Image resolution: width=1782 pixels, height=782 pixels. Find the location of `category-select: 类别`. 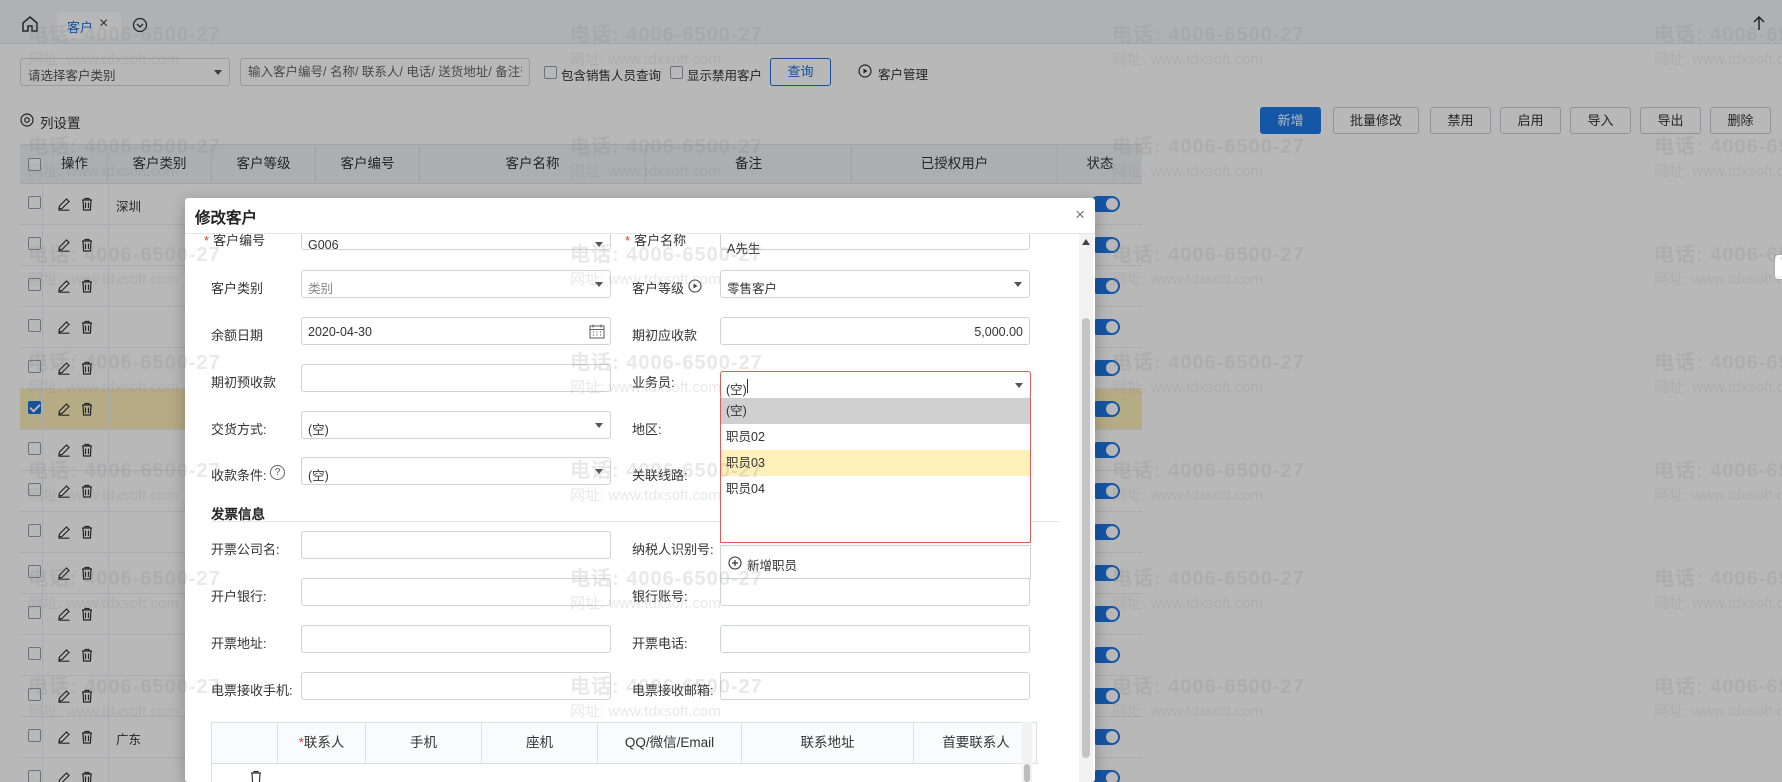

category-select: 类别 is located at coordinates (456, 284).